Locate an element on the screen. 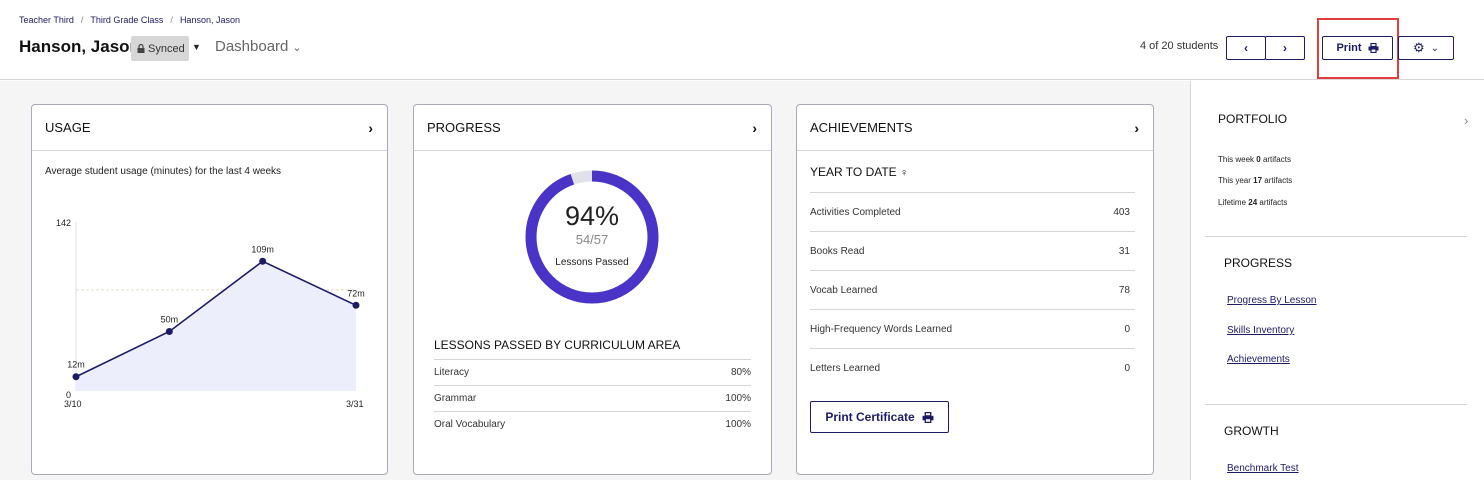  growth-title: GROWTH is located at coordinates (1251, 431).